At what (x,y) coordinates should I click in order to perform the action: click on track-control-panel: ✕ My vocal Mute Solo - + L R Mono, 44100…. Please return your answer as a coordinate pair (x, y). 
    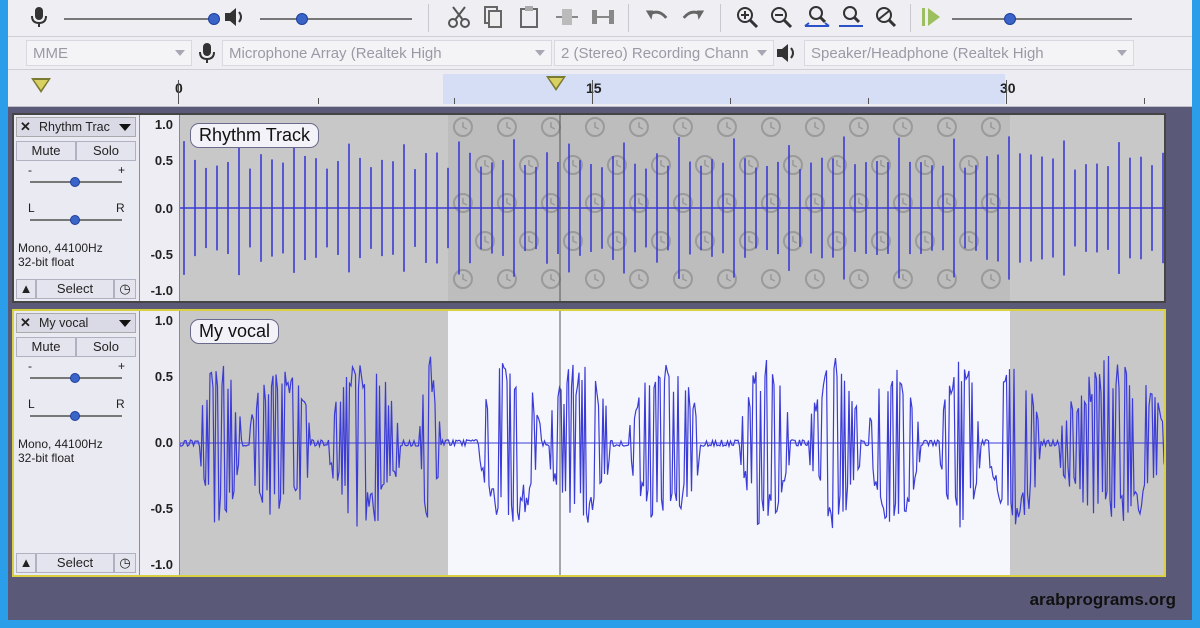
    Looking at the image, I should click on (77, 443).